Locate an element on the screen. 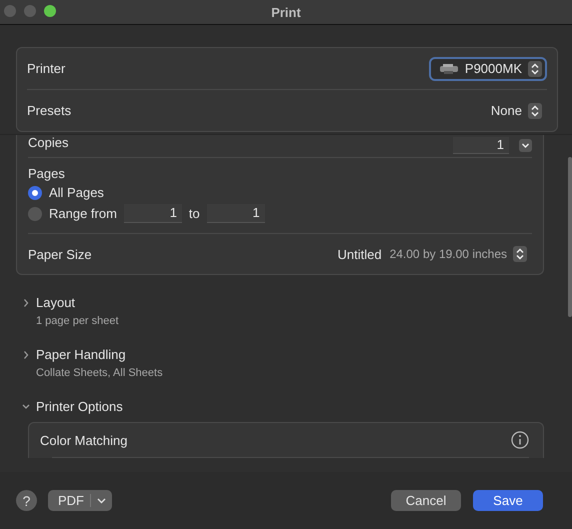  cancel-button: Cancel is located at coordinates (426, 500).